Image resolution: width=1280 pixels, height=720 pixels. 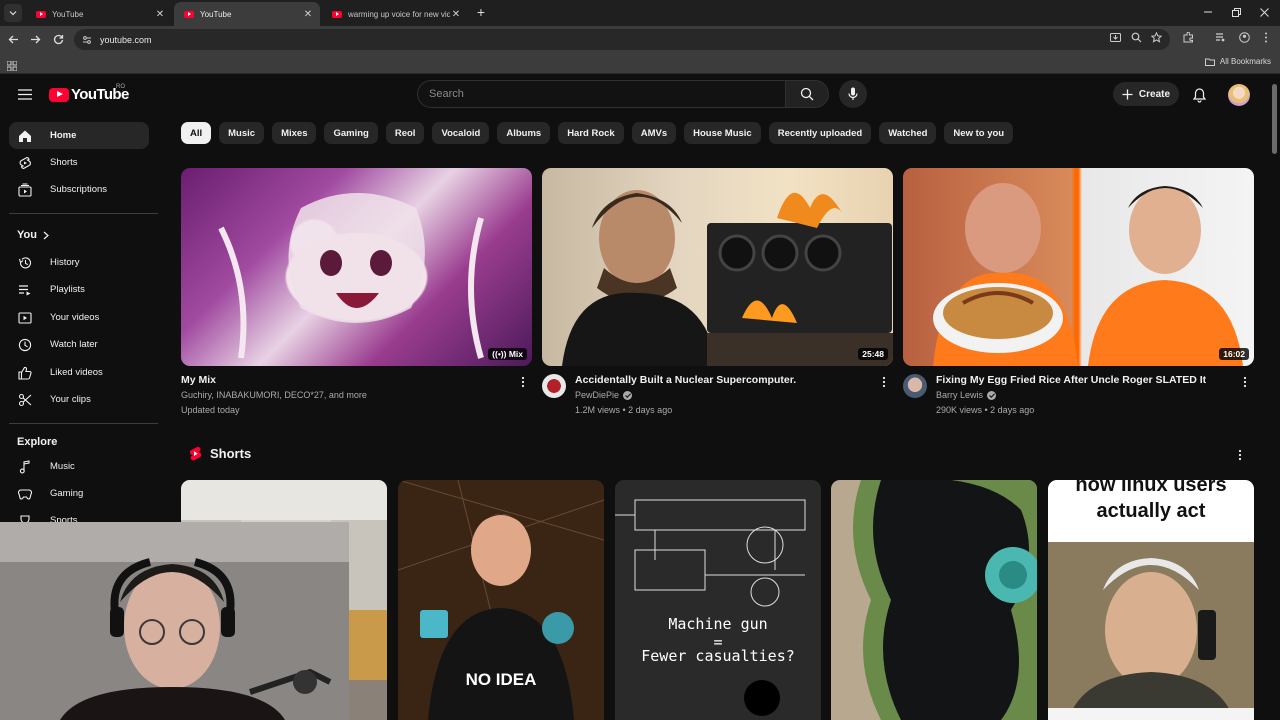 I want to click on sidebar-item-label: Playlists, so click(x=67, y=289).